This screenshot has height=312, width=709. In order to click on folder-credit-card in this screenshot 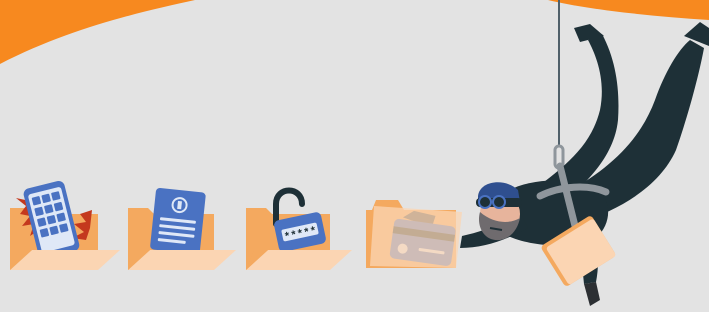, I will do `click(414, 234)`.